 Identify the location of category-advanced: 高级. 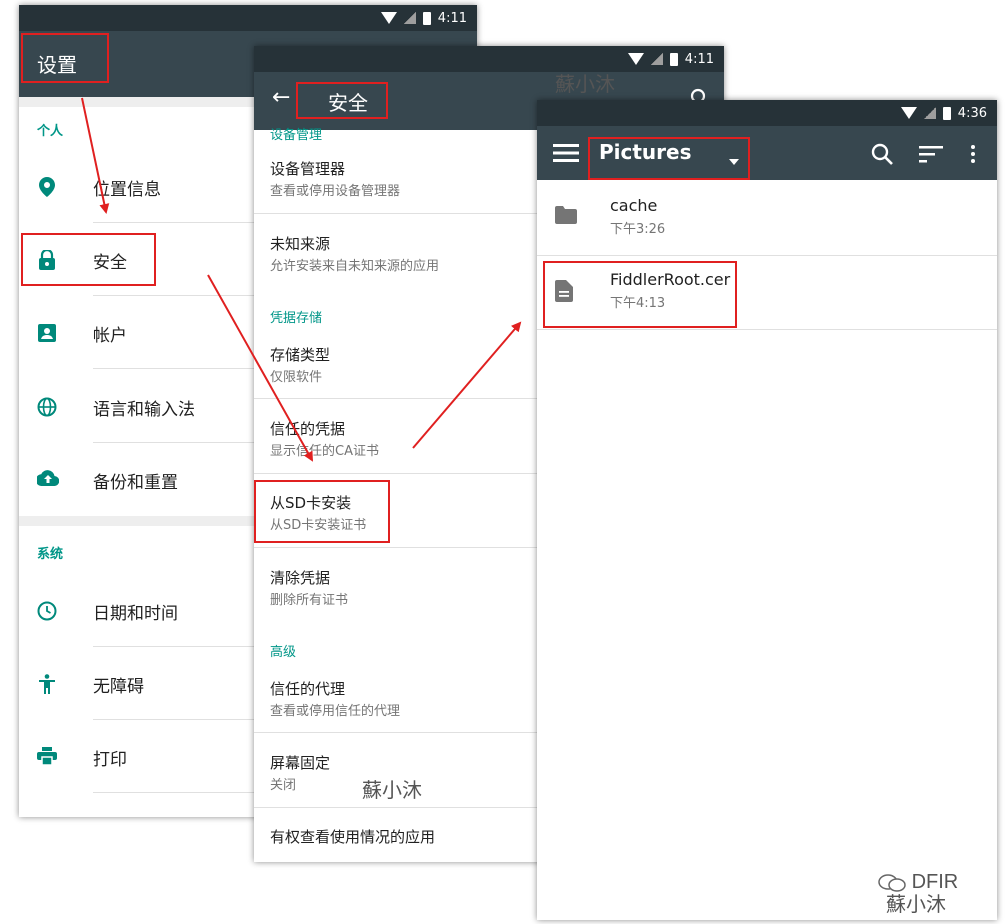
(283, 652).